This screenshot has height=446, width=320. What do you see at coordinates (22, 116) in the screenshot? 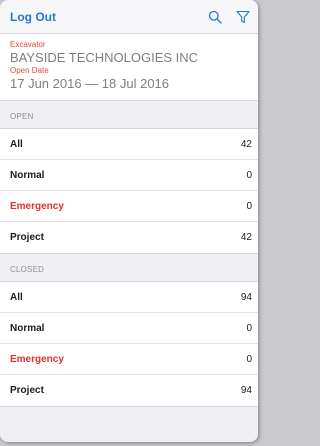
I see `section-header-open: OPEN` at bounding box center [22, 116].